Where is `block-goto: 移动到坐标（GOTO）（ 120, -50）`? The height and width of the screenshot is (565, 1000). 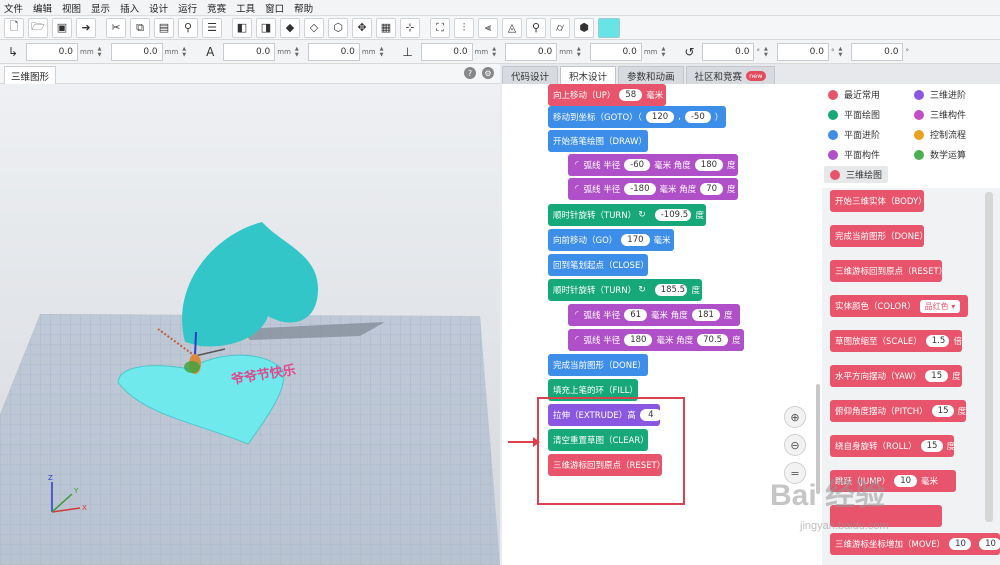
block-goto: 移动到坐标（GOTO）（ 120, -50） is located at coordinates (637, 117).